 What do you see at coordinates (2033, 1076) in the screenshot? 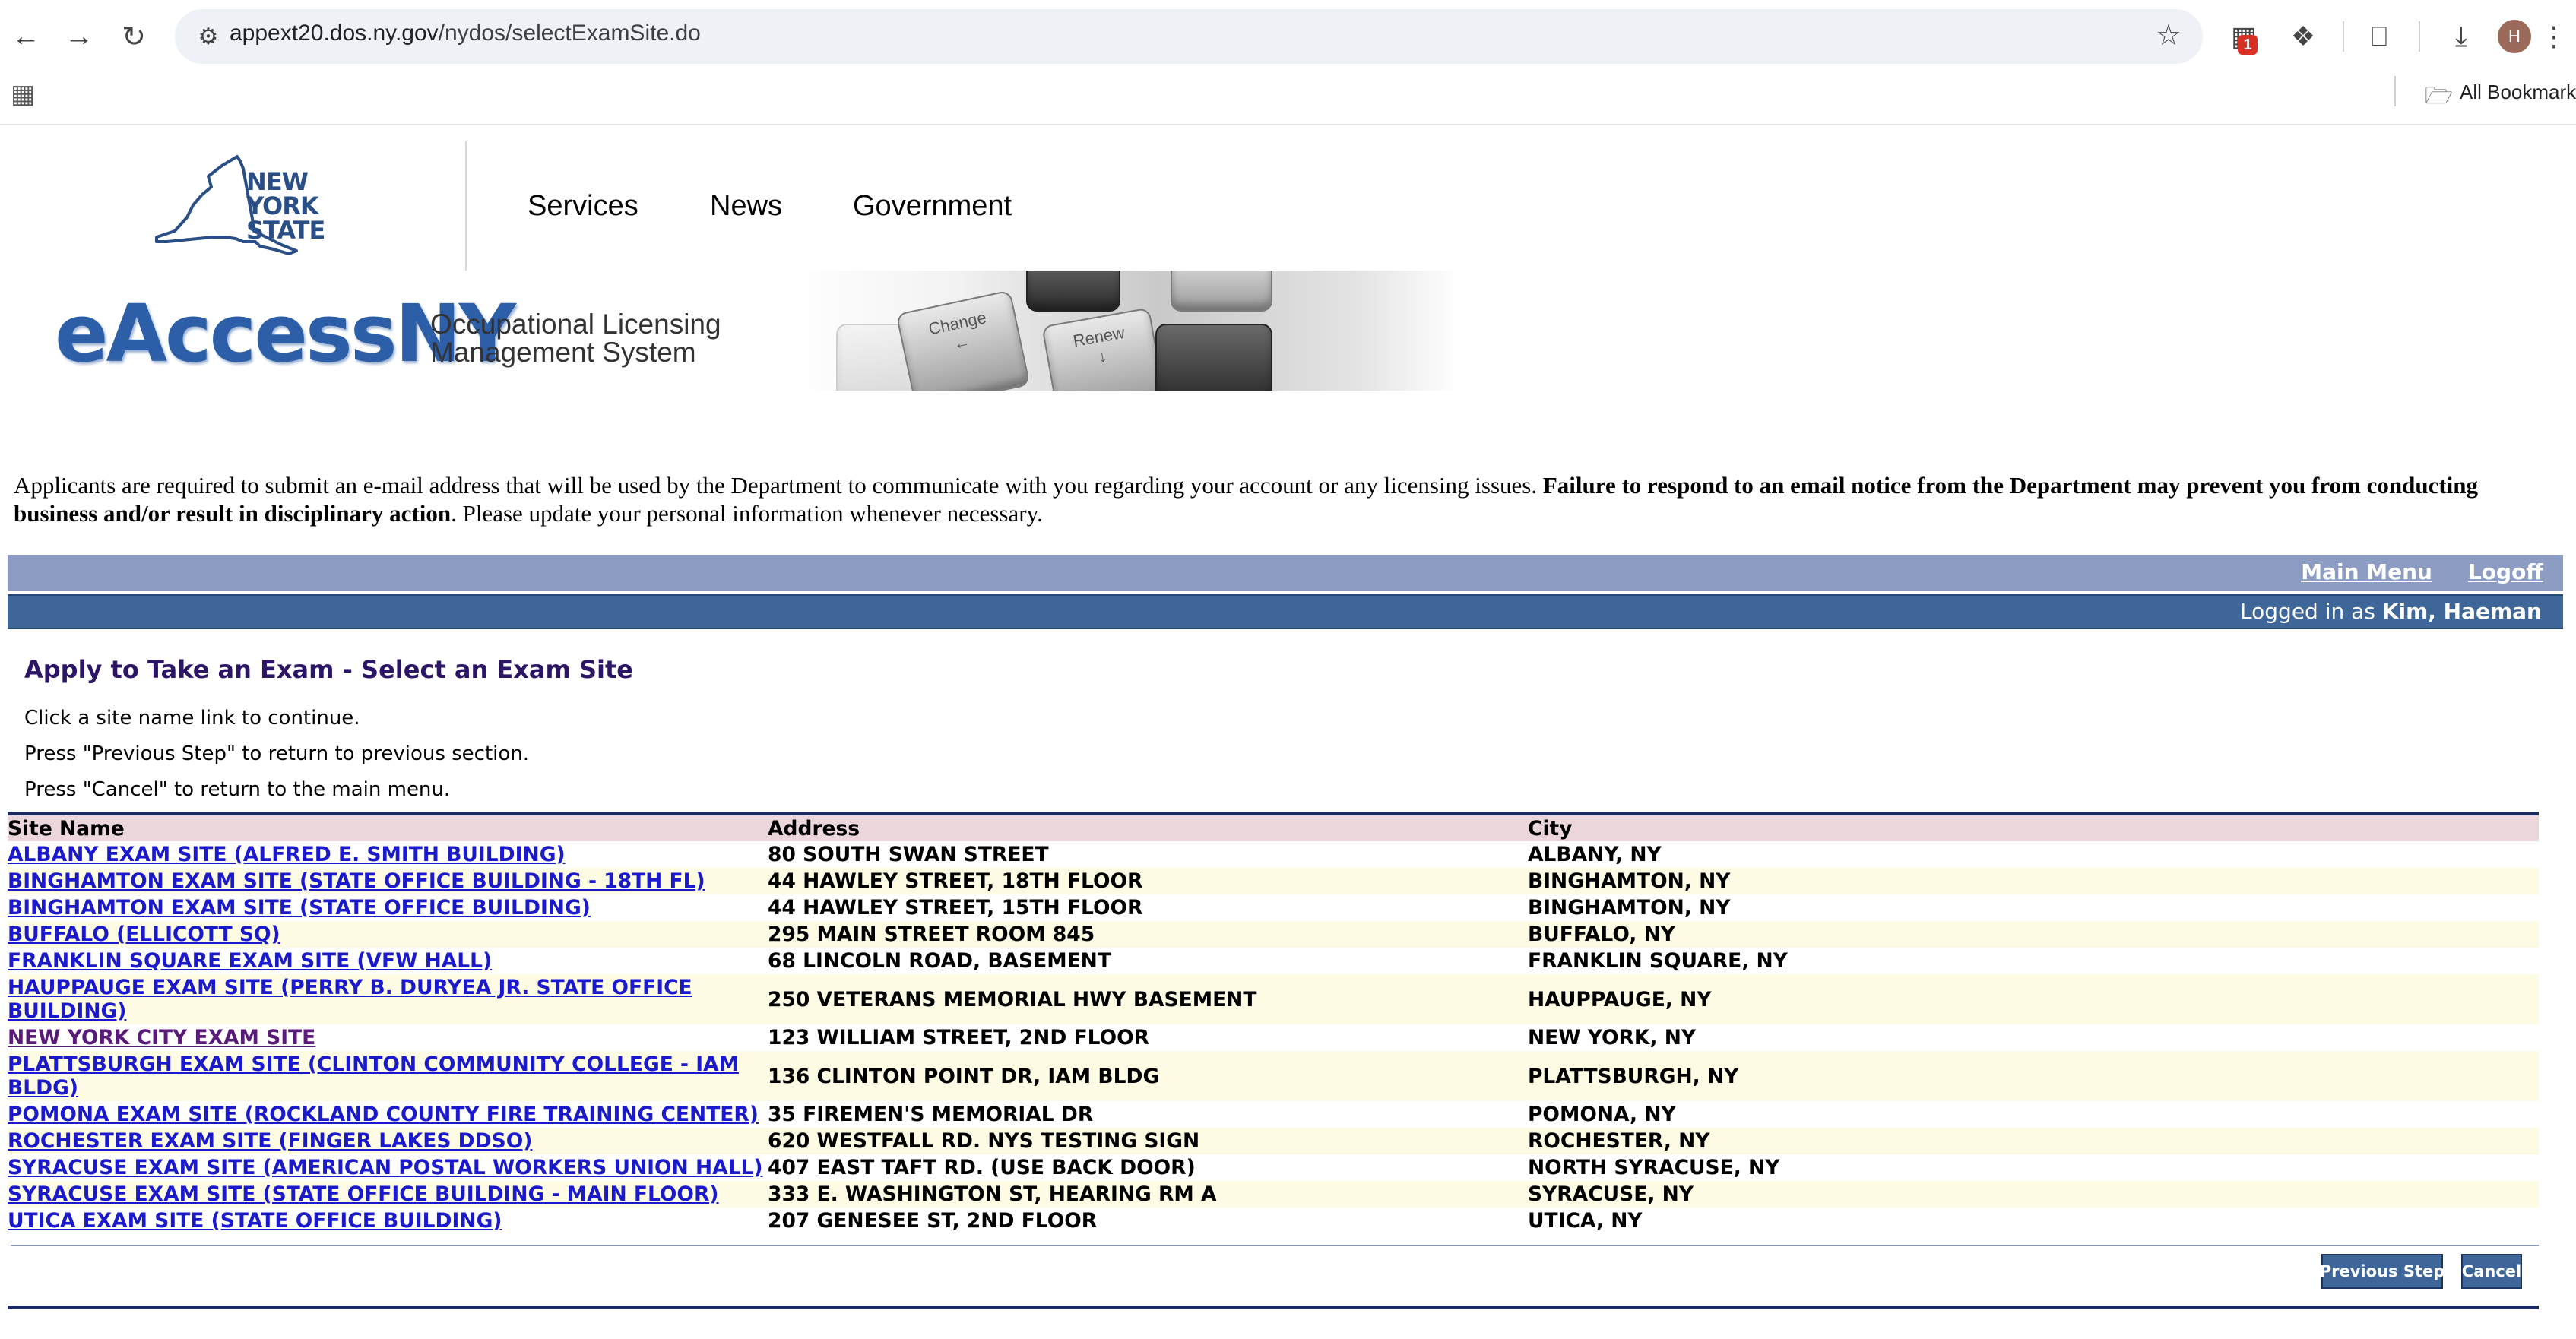
I see `site-city: PLATTSBURGH, NY` at bounding box center [2033, 1076].